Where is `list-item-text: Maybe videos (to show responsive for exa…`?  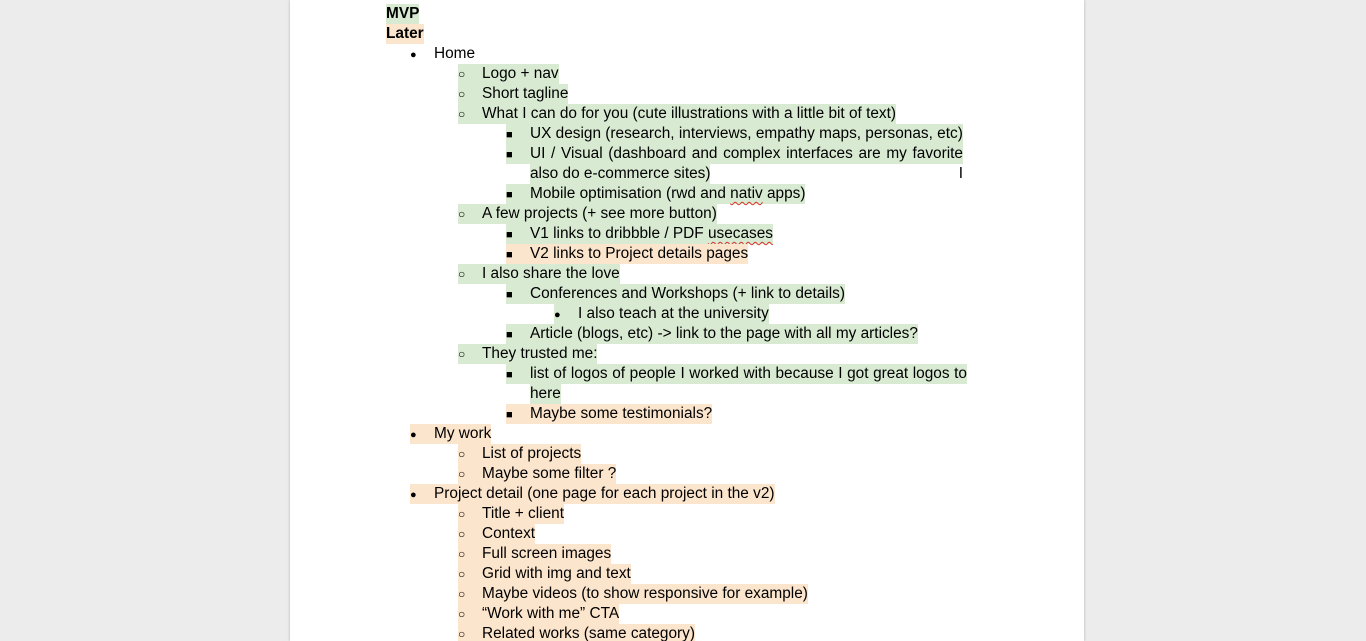 list-item-text: Maybe videos (to show responsive for exa… is located at coordinates (645, 593).